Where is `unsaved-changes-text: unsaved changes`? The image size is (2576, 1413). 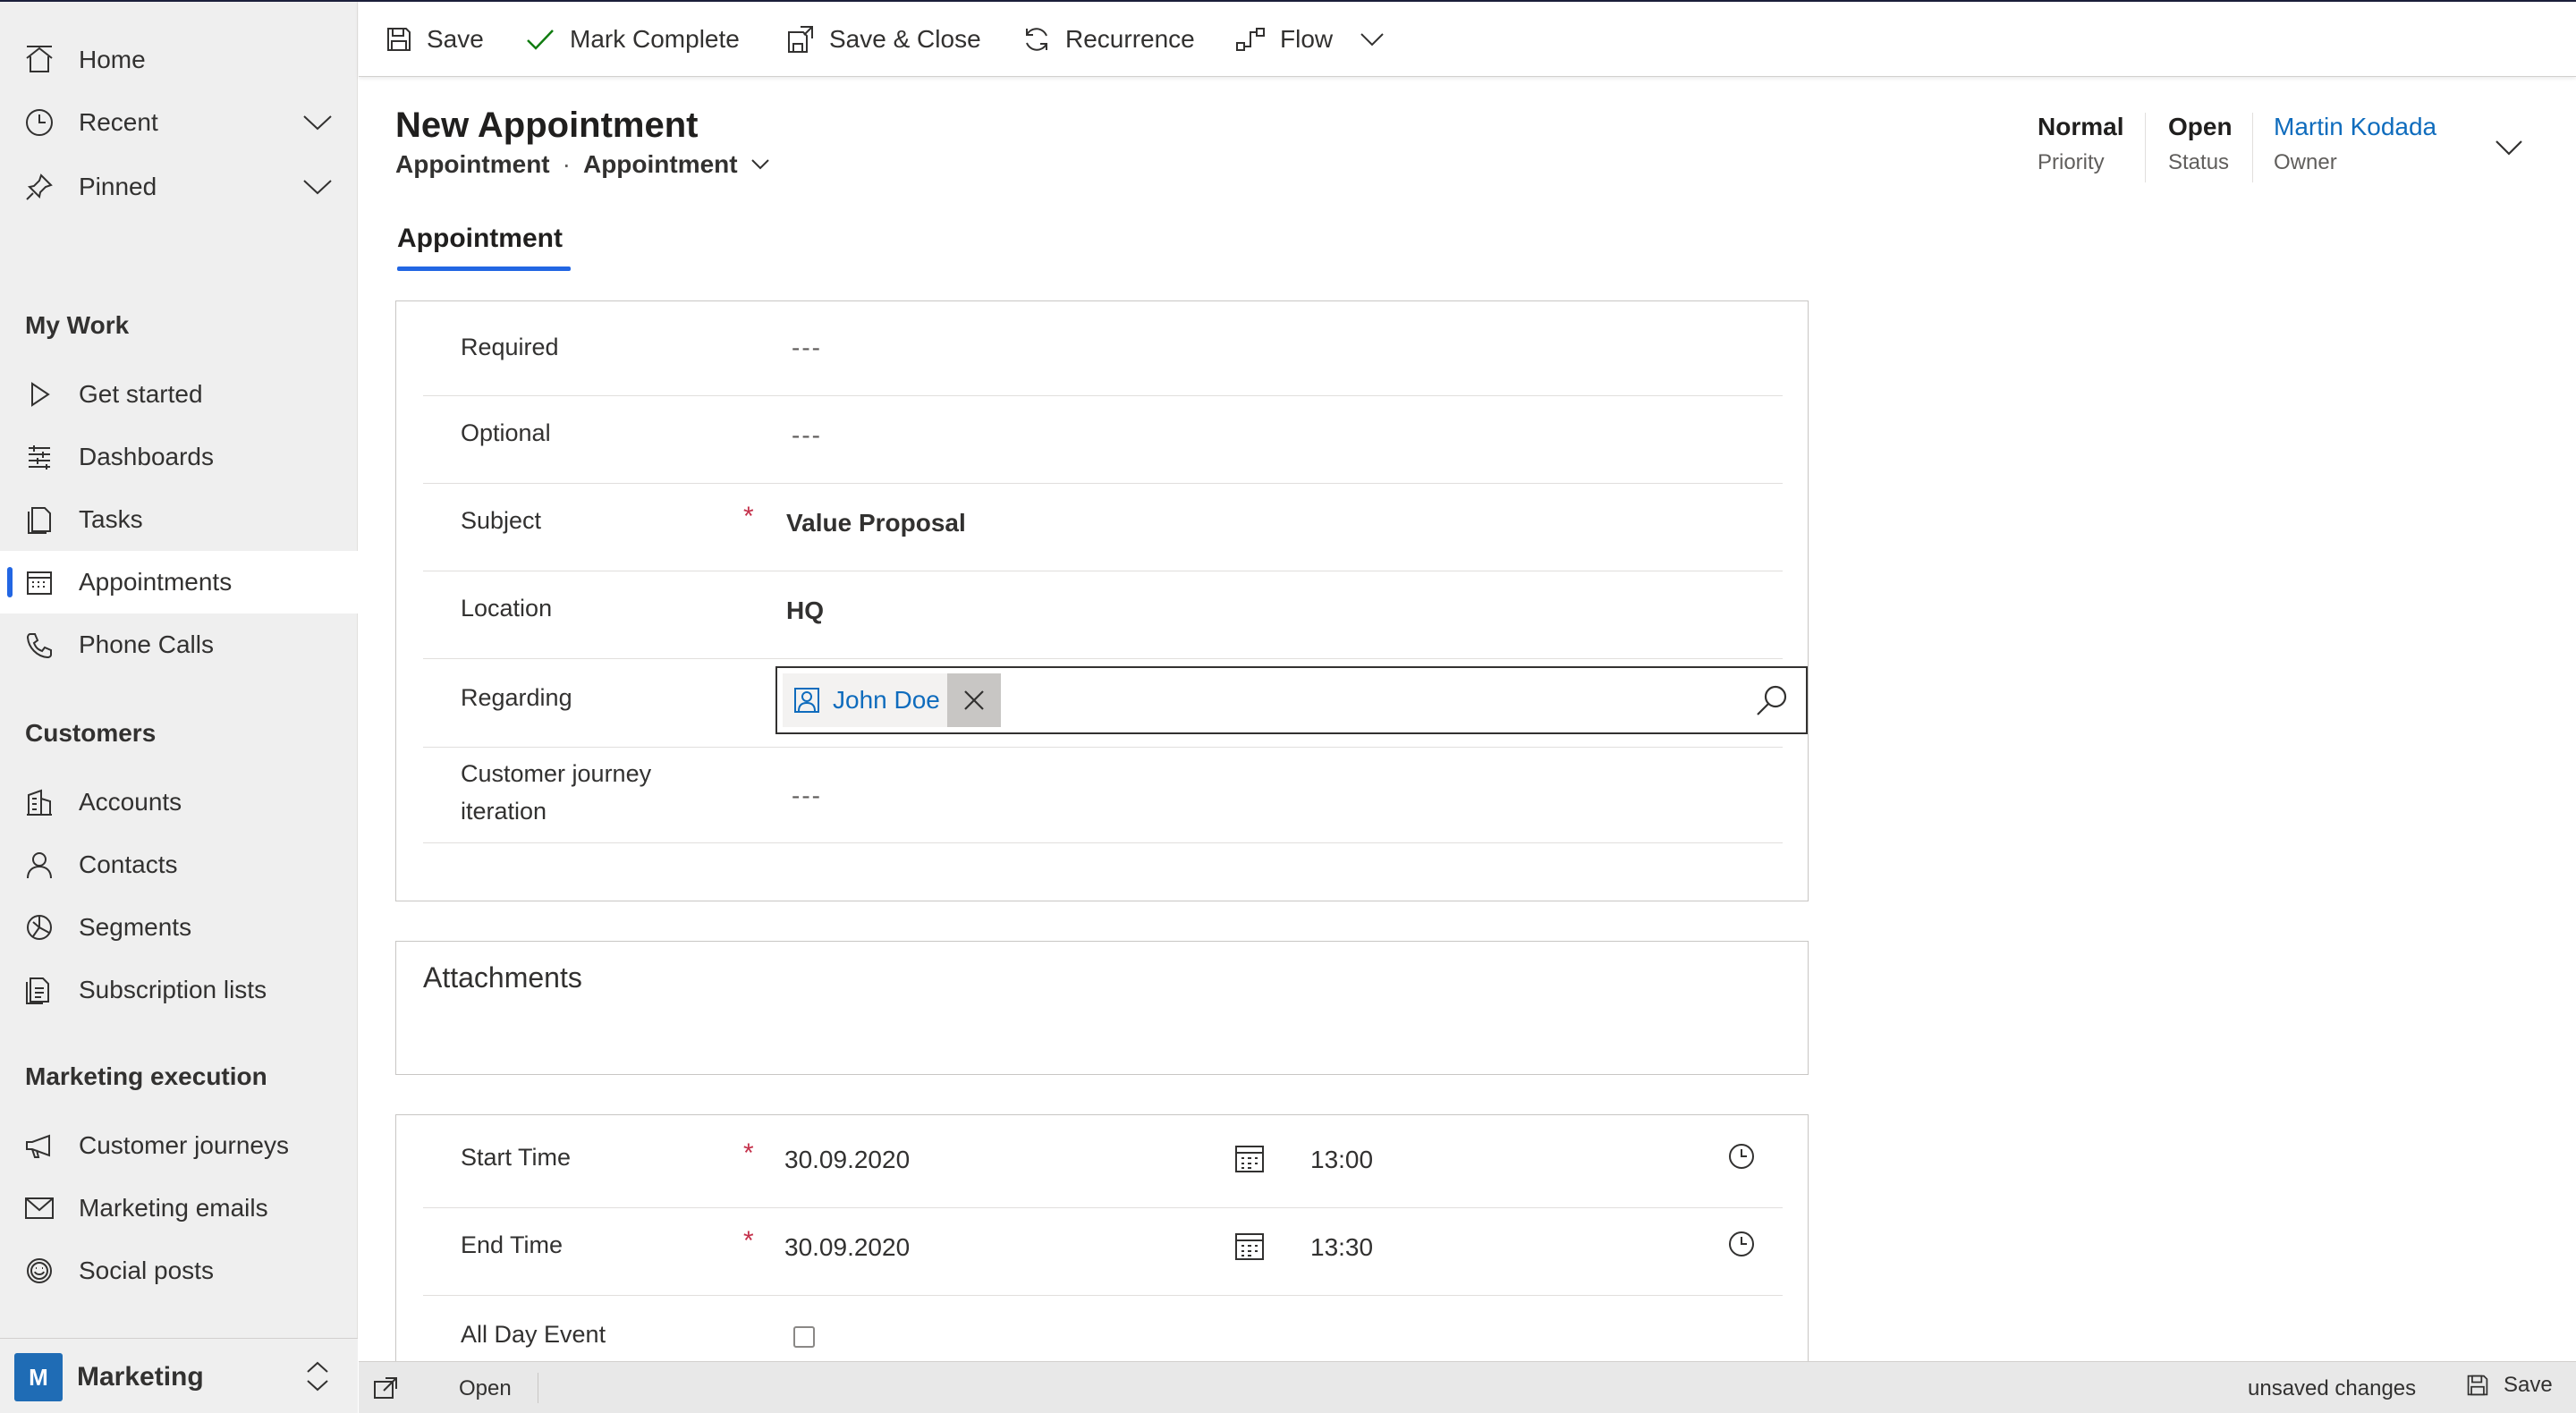 unsaved-changes-text: unsaved changes is located at coordinates (2332, 1388).